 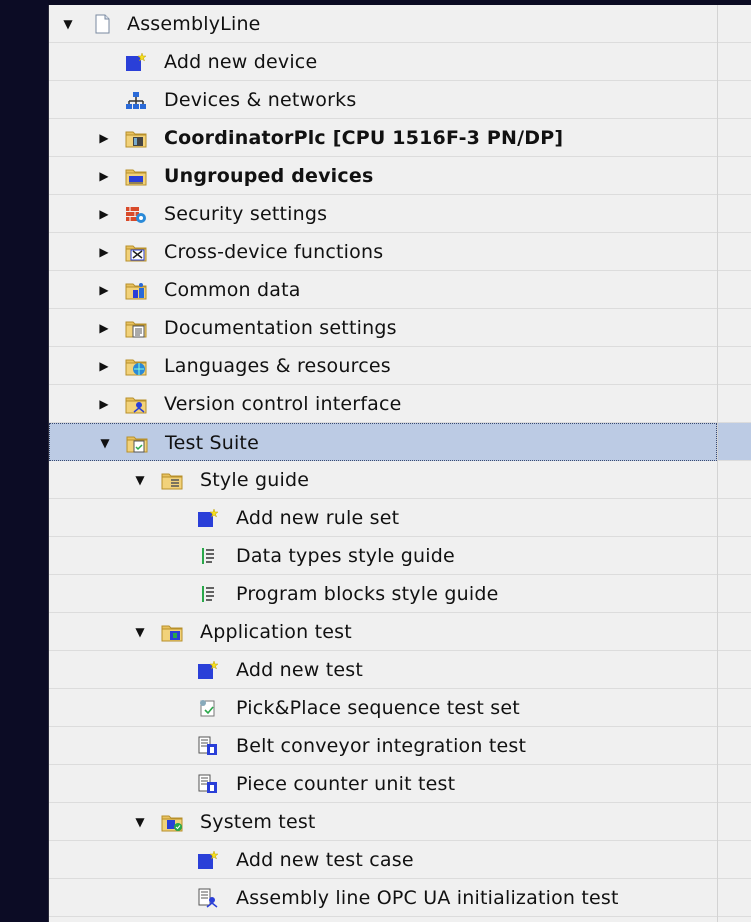 What do you see at coordinates (136, 328) in the screenshot?
I see `documentation-icon` at bounding box center [136, 328].